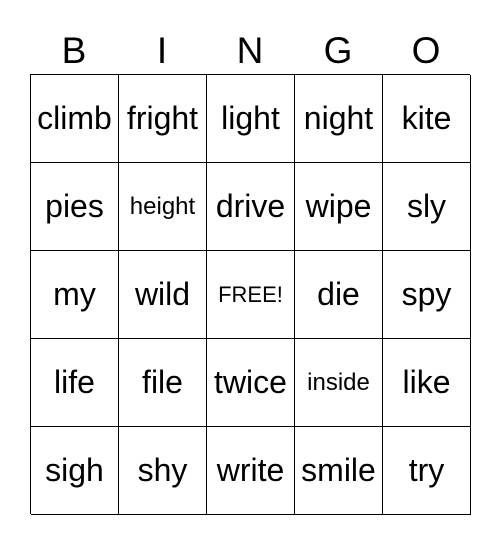  I want to click on bingo-header: B I N G O, so click(250, 51).